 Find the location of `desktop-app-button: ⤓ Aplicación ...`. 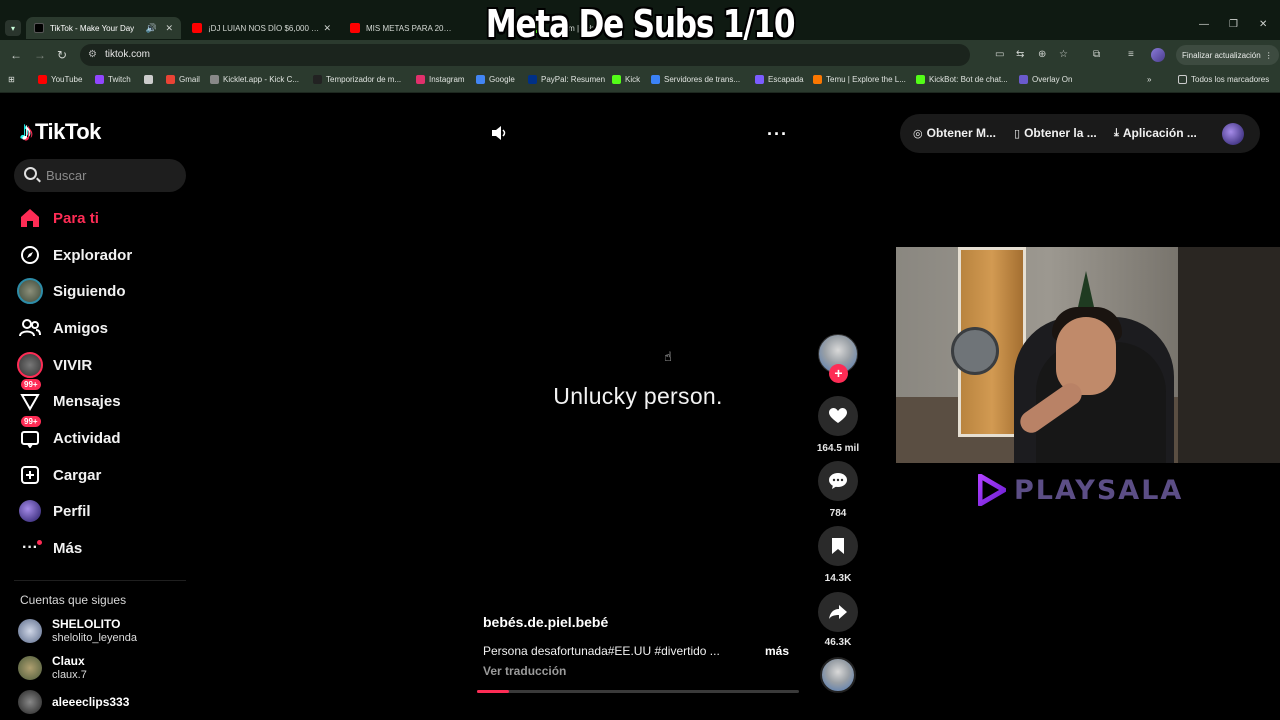

desktop-app-button: ⤓ Aplicación ... is located at coordinates (1155, 133).